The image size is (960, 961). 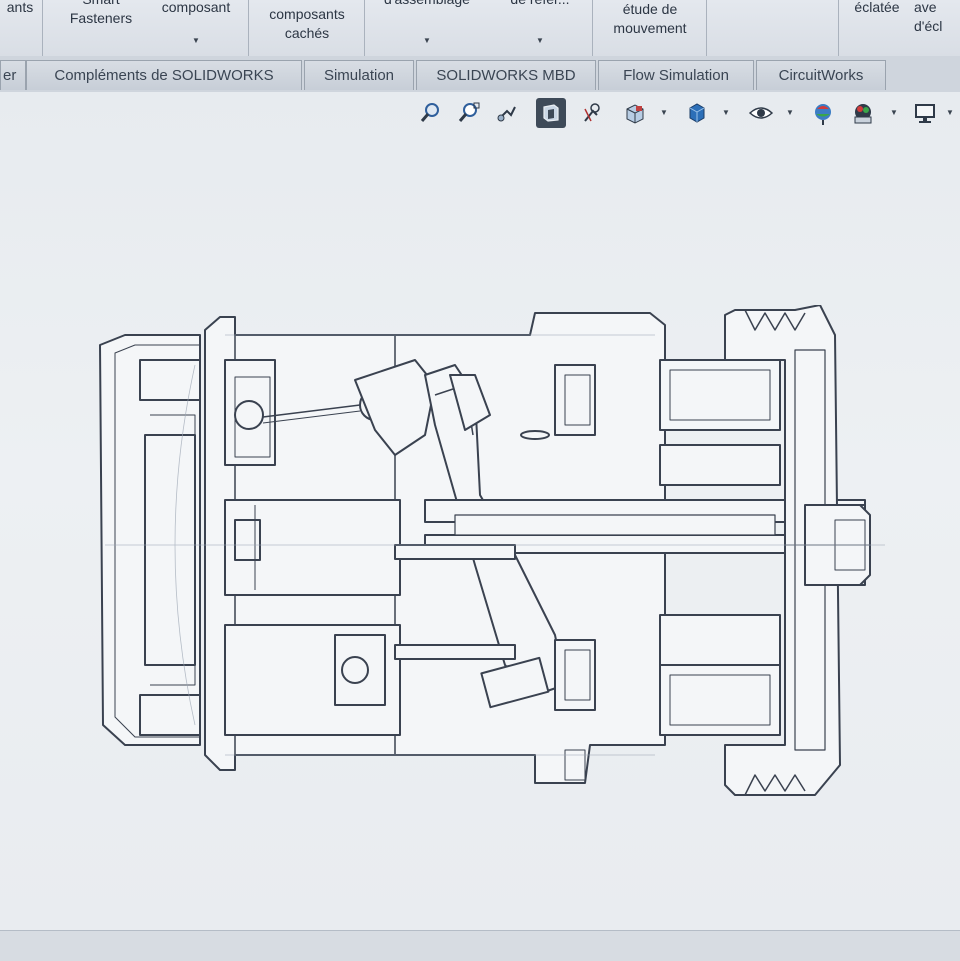 What do you see at coordinates (925, 113) in the screenshot?
I see `view-settings-icon` at bounding box center [925, 113].